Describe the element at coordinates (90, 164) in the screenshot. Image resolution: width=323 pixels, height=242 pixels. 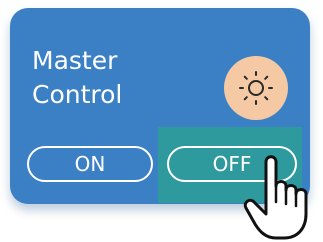
I see `on-button: ON` at that location.